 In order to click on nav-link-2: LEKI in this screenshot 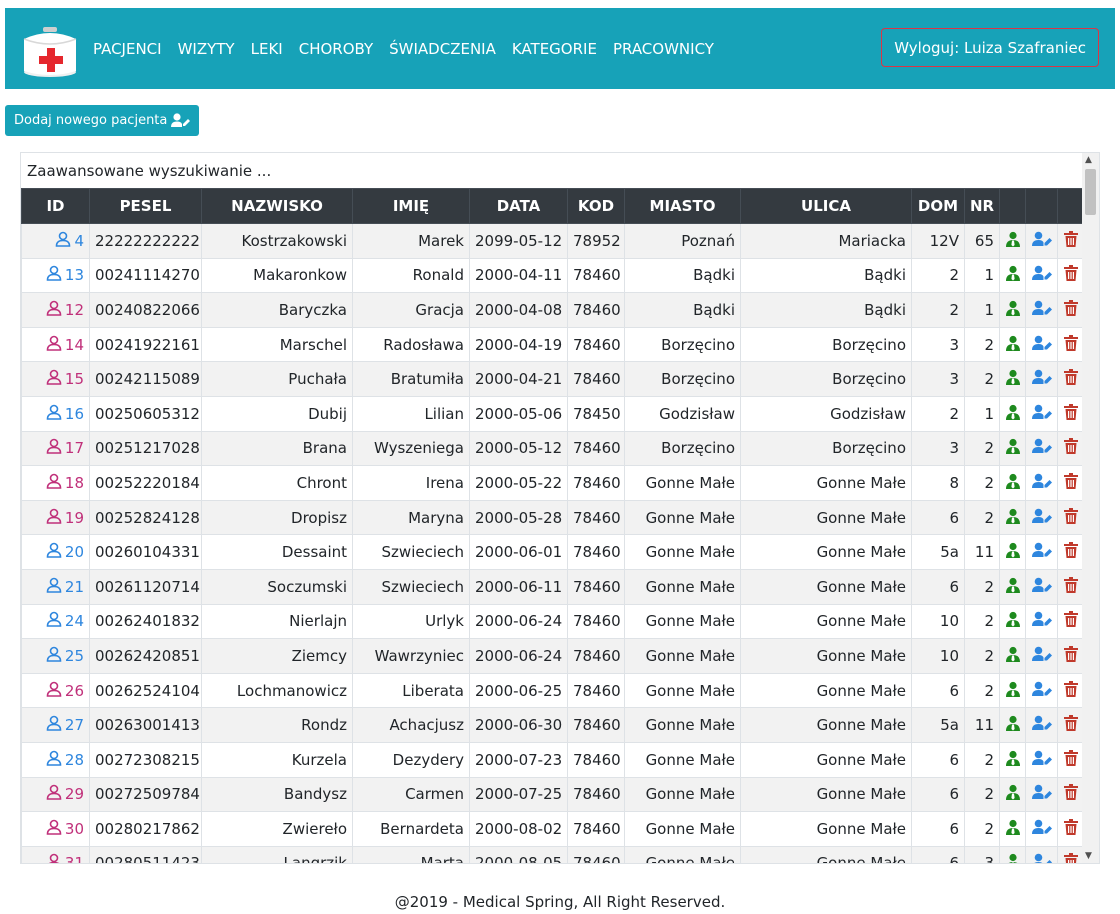, I will do `click(267, 49)`.